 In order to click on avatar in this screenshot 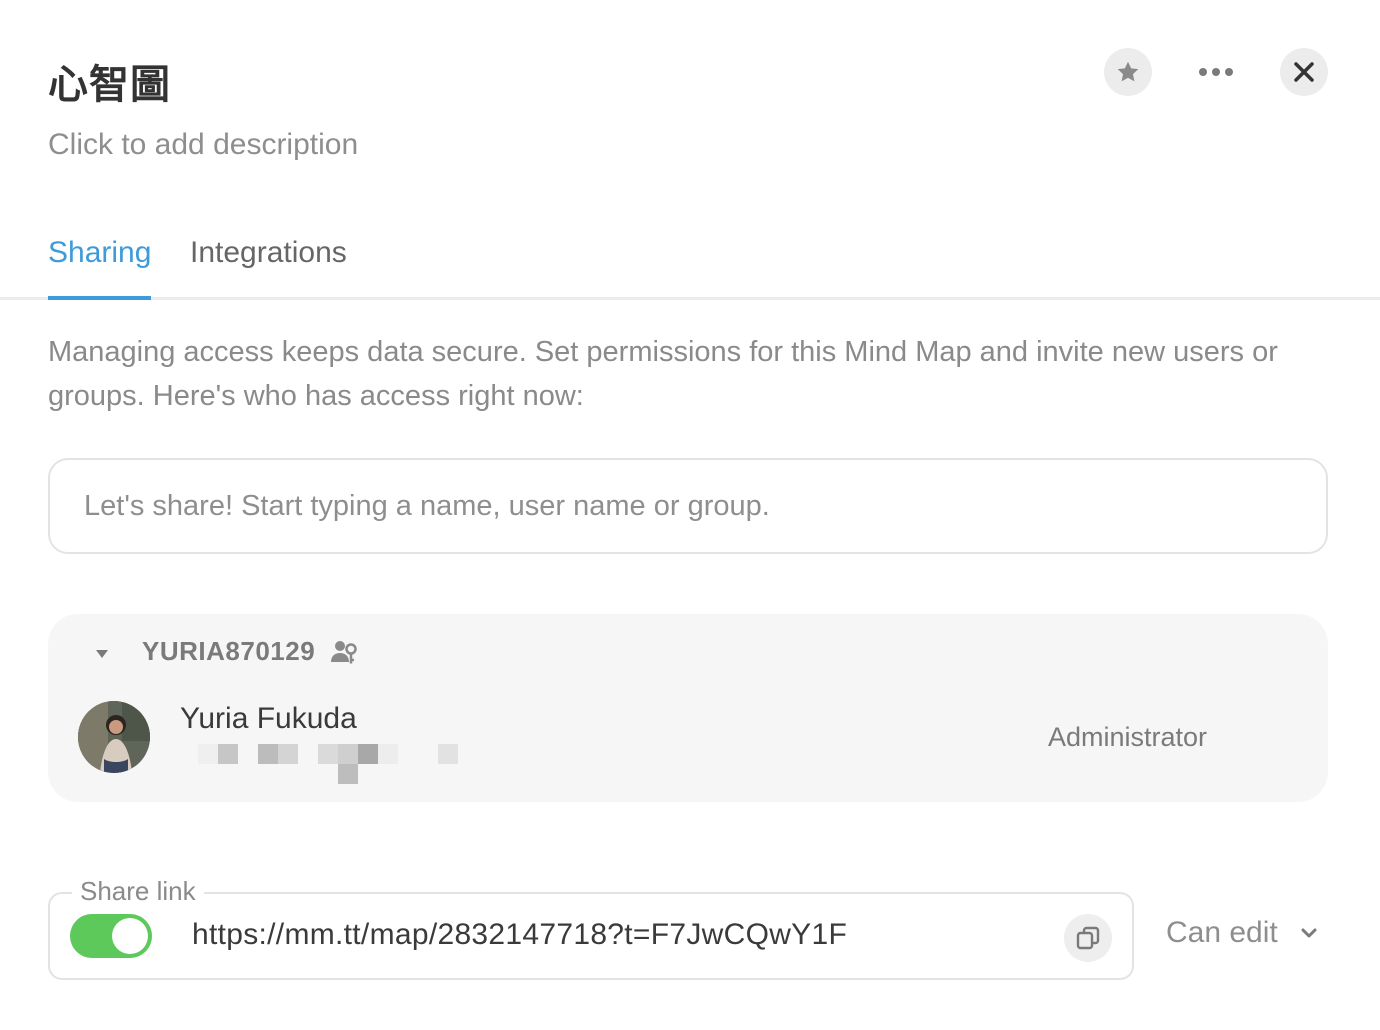, I will do `click(114, 737)`.